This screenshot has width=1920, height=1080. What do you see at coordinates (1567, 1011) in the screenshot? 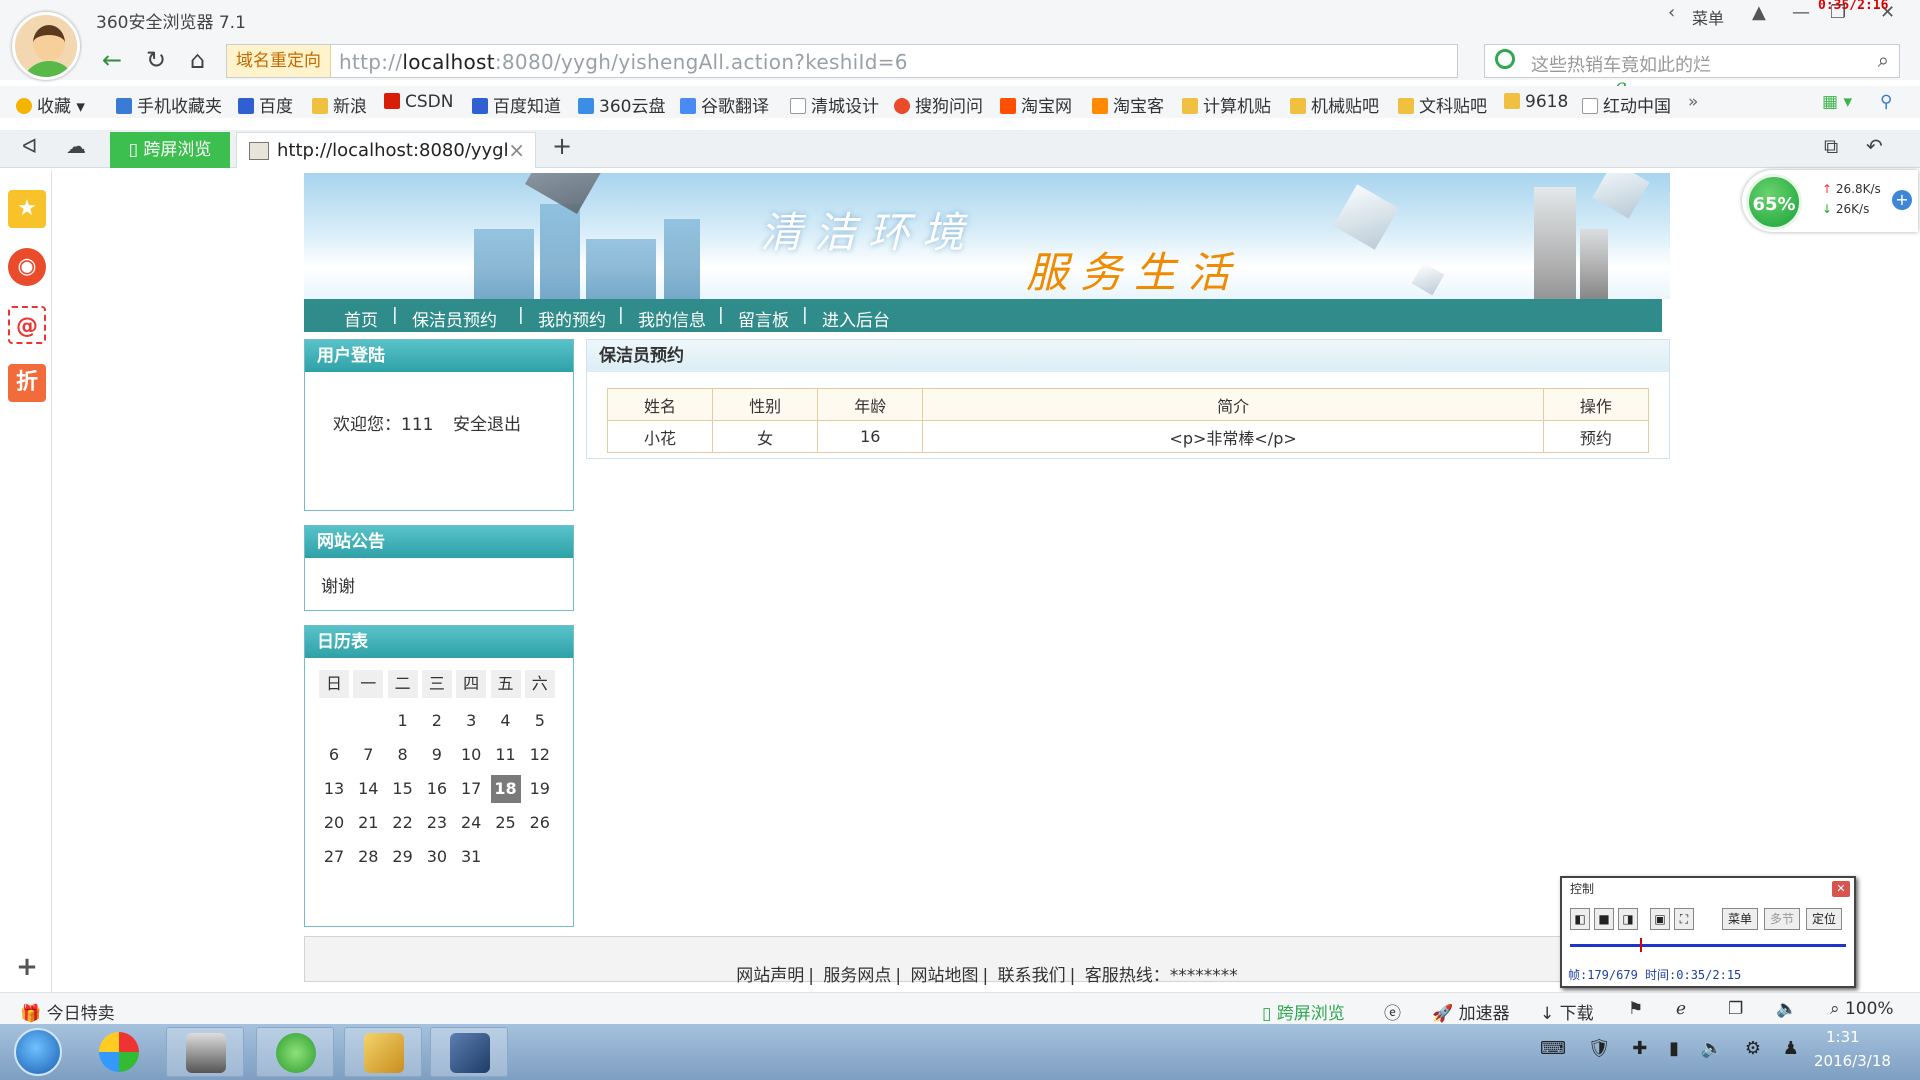
I see `download-button: ↓ 下载` at bounding box center [1567, 1011].